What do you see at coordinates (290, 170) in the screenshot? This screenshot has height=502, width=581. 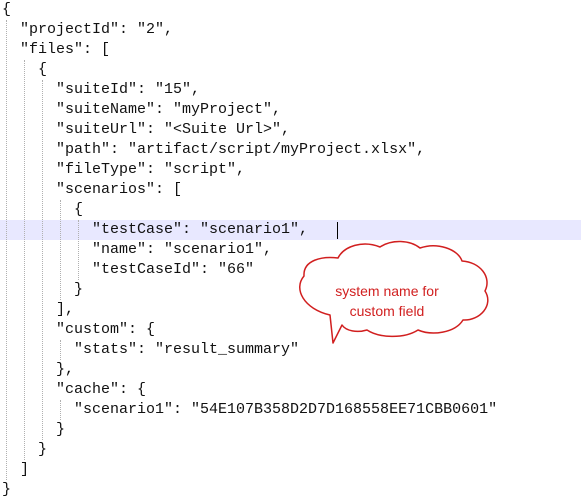 I see `code-line-9: "fileType": "script",` at bounding box center [290, 170].